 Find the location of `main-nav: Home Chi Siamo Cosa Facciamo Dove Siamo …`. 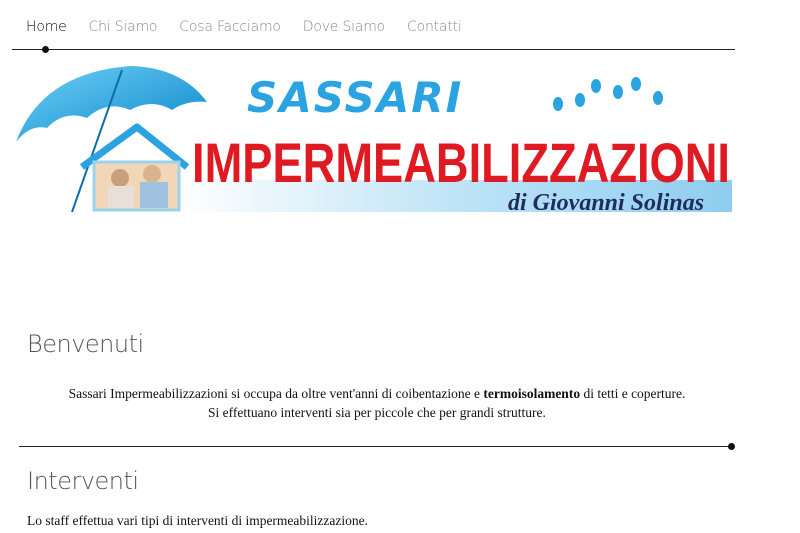

main-nav: Home Chi Siamo Cosa Facciamo Dove Siamo … is located at coordinates (373, 26).